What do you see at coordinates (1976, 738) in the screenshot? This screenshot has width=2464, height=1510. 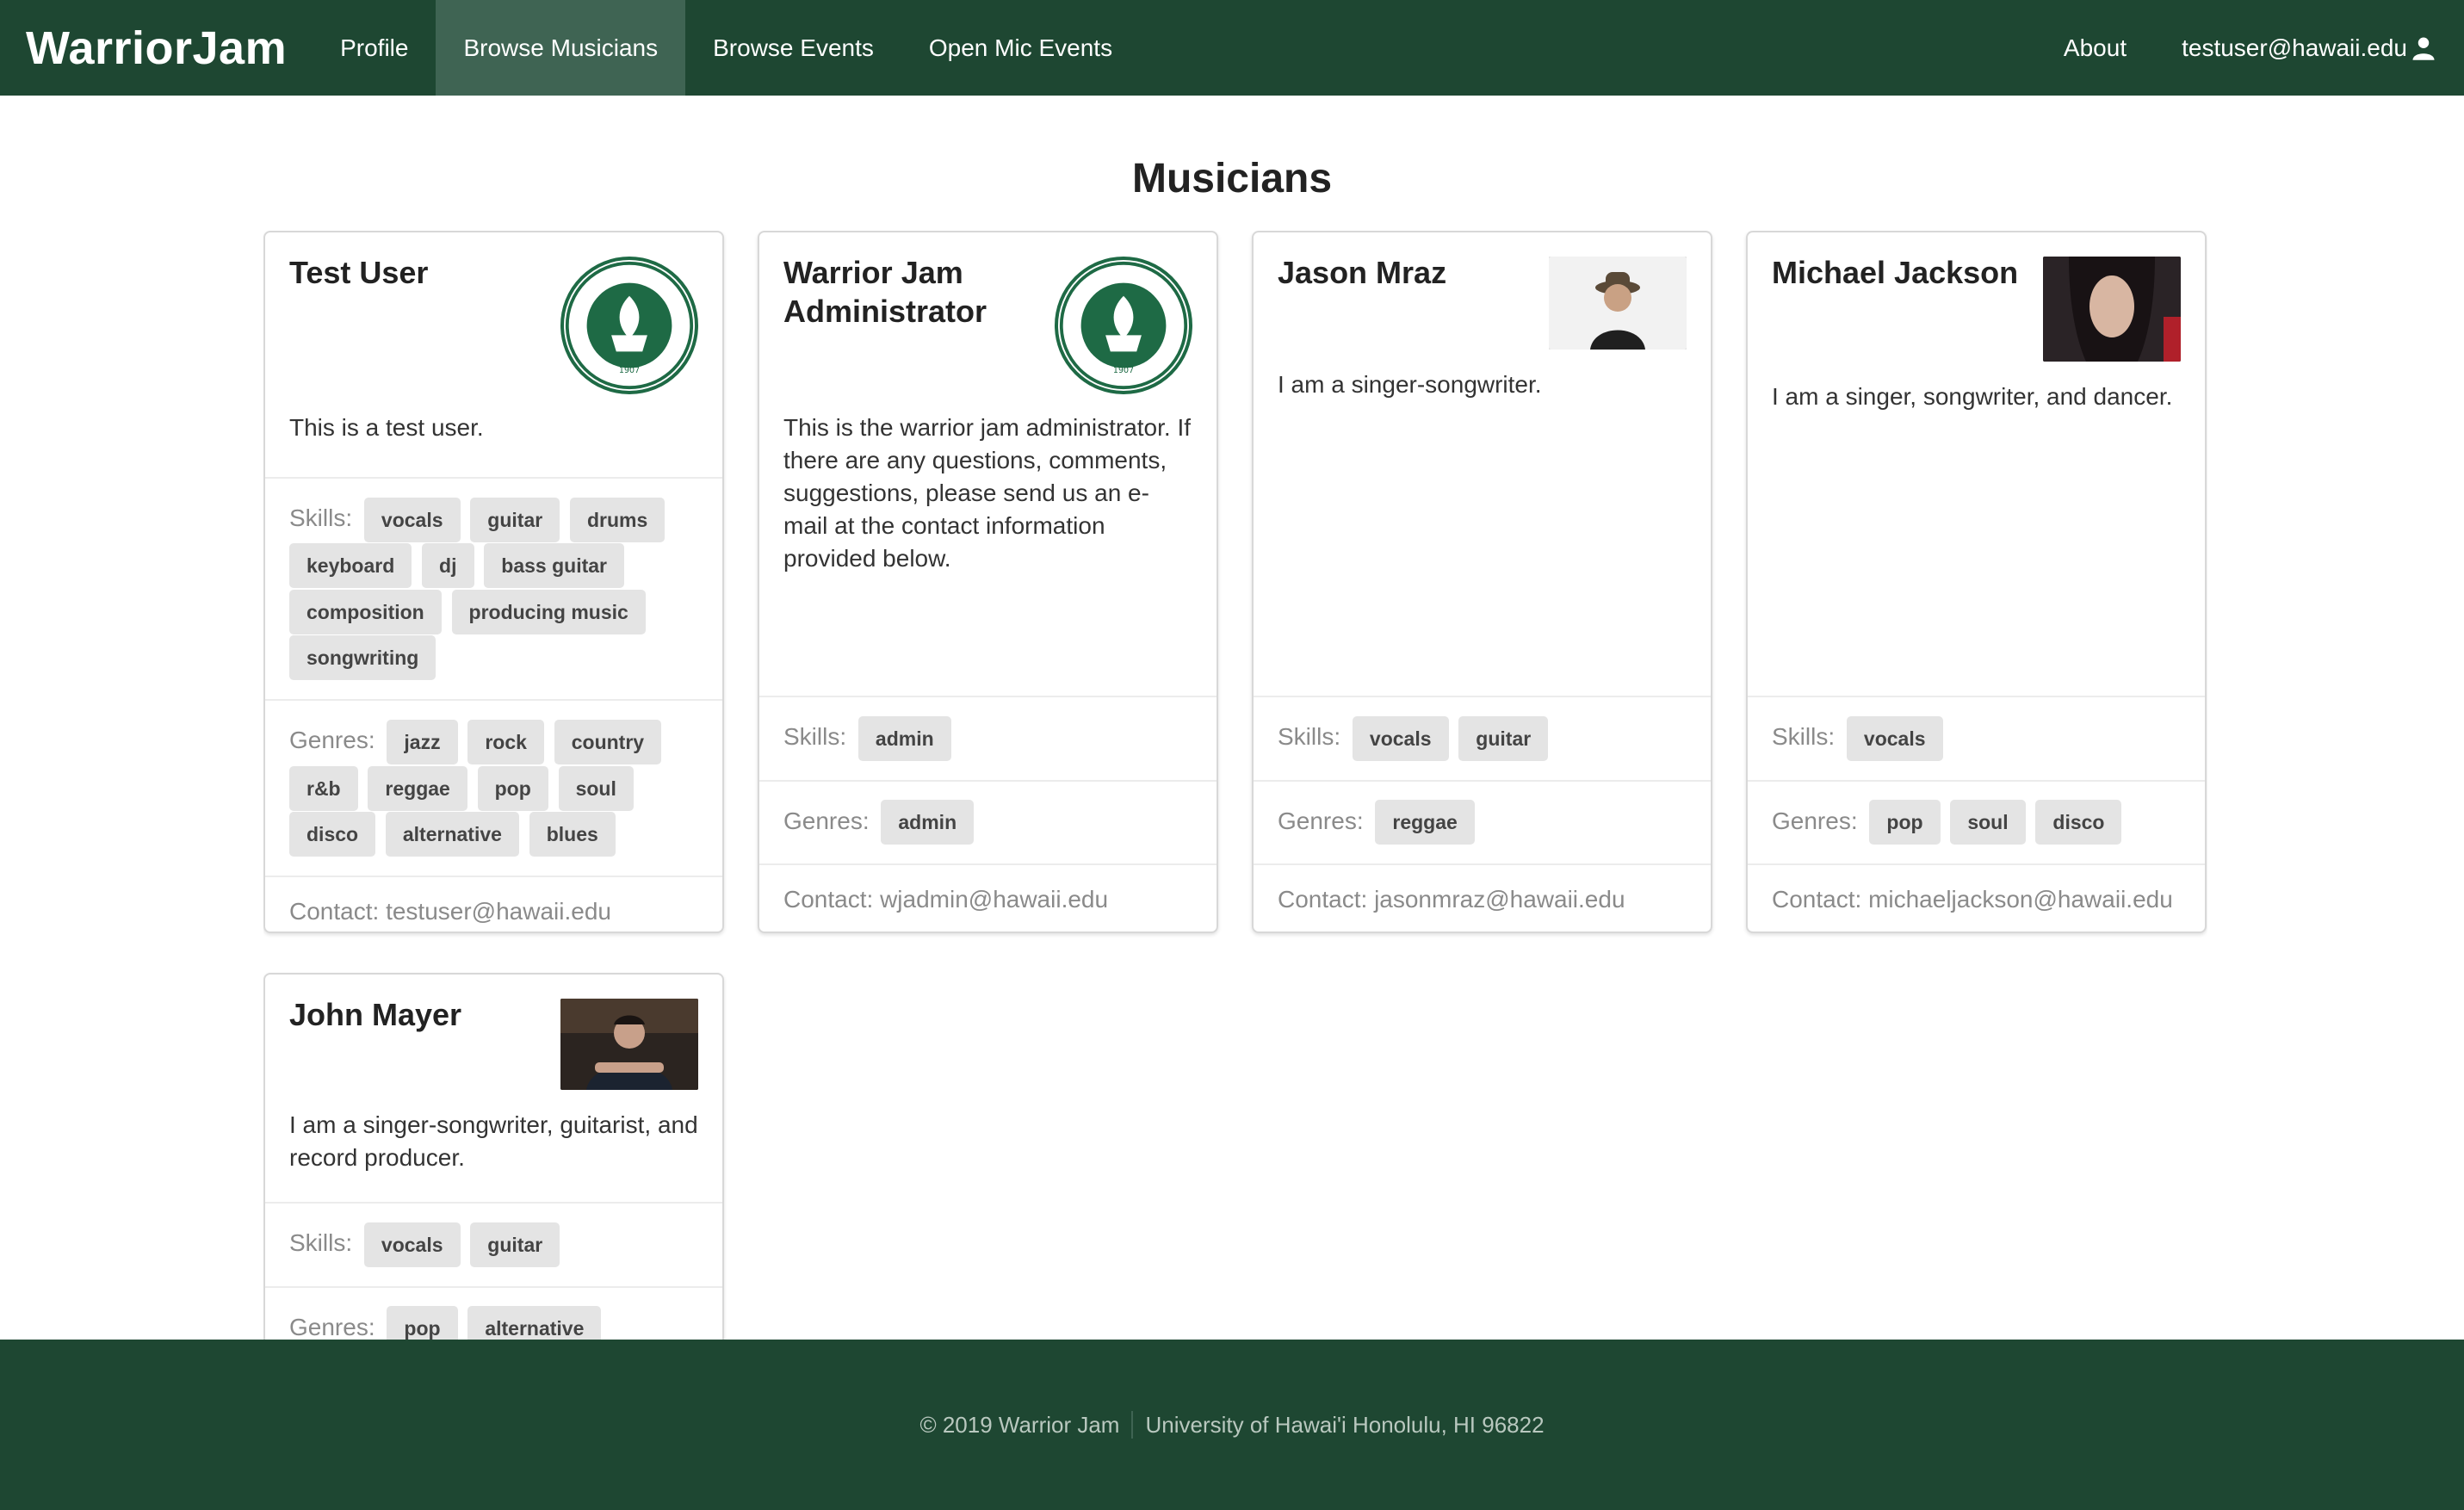 I see `skills-section: Skills: vocals` at bounding box center [1976, 738].